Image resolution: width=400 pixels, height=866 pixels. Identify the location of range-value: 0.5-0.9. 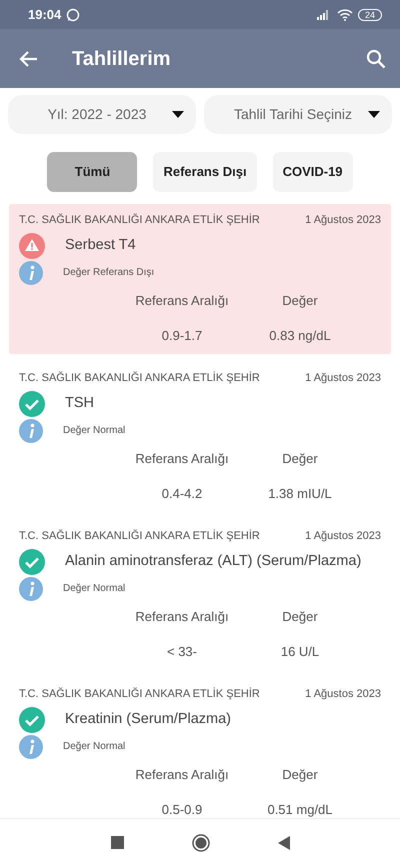
(182, 810).